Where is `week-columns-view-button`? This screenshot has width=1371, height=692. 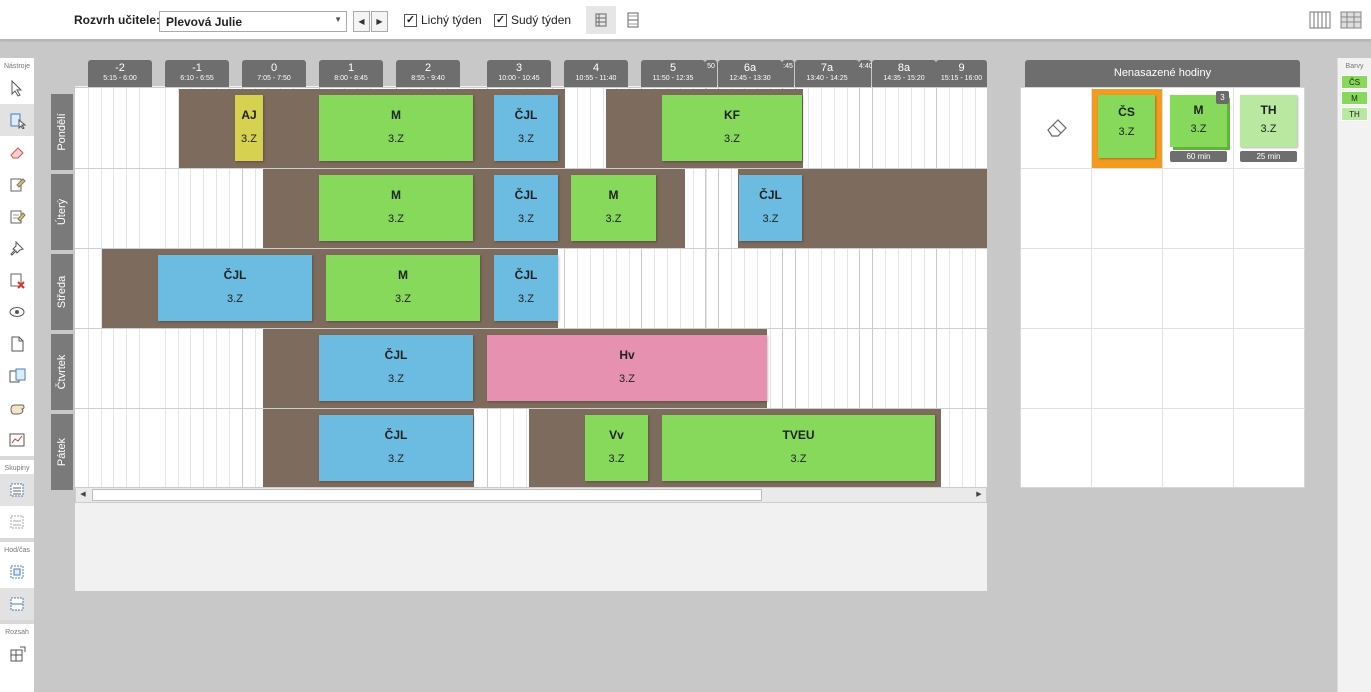 week-columns-view-button is located at coordinates (1320, 20).